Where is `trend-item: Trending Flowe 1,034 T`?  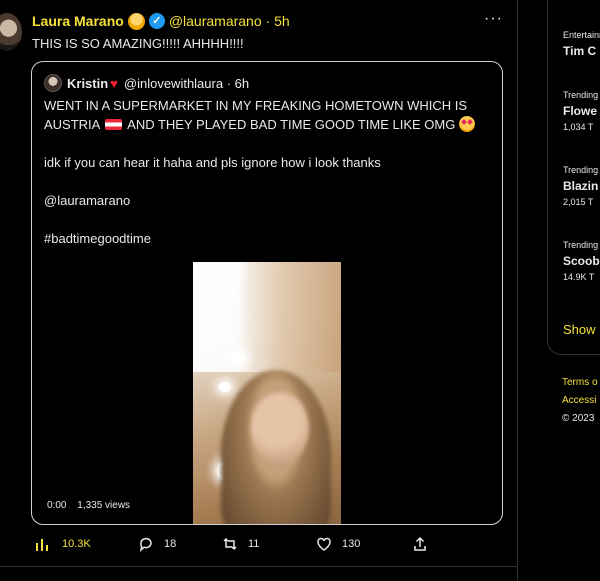
trend-item: Trending Flowe 1,034 T is located at coordinates (580, 111).